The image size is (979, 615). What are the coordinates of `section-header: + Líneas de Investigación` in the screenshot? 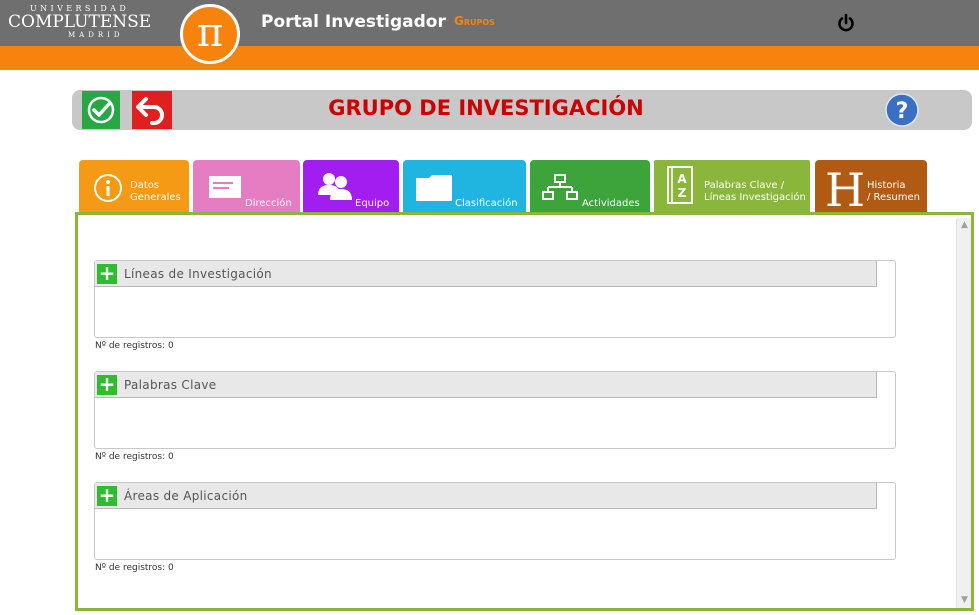 It's located at (486, 274).